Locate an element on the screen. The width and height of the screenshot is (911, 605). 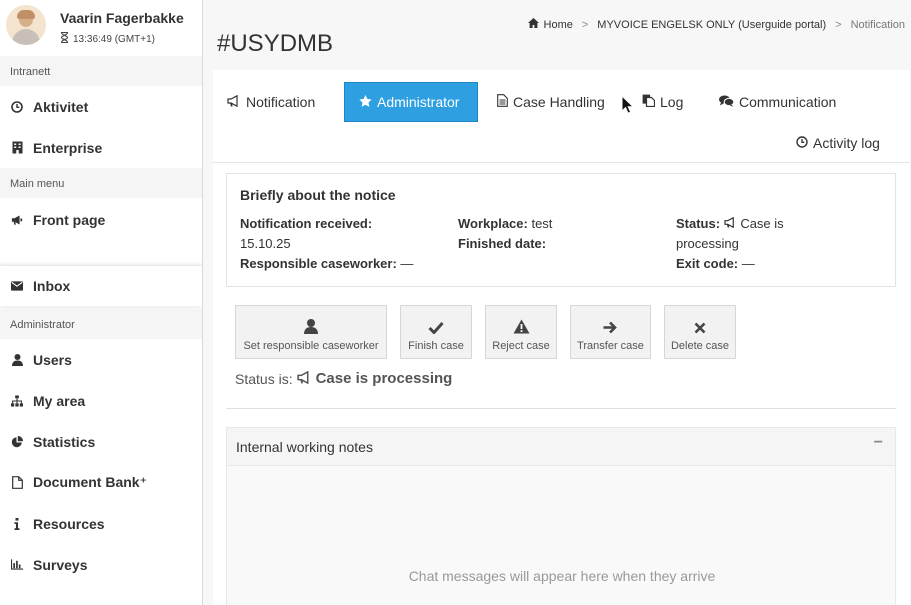
received-date: 15.10.25 is located at coordinates (265, 243).